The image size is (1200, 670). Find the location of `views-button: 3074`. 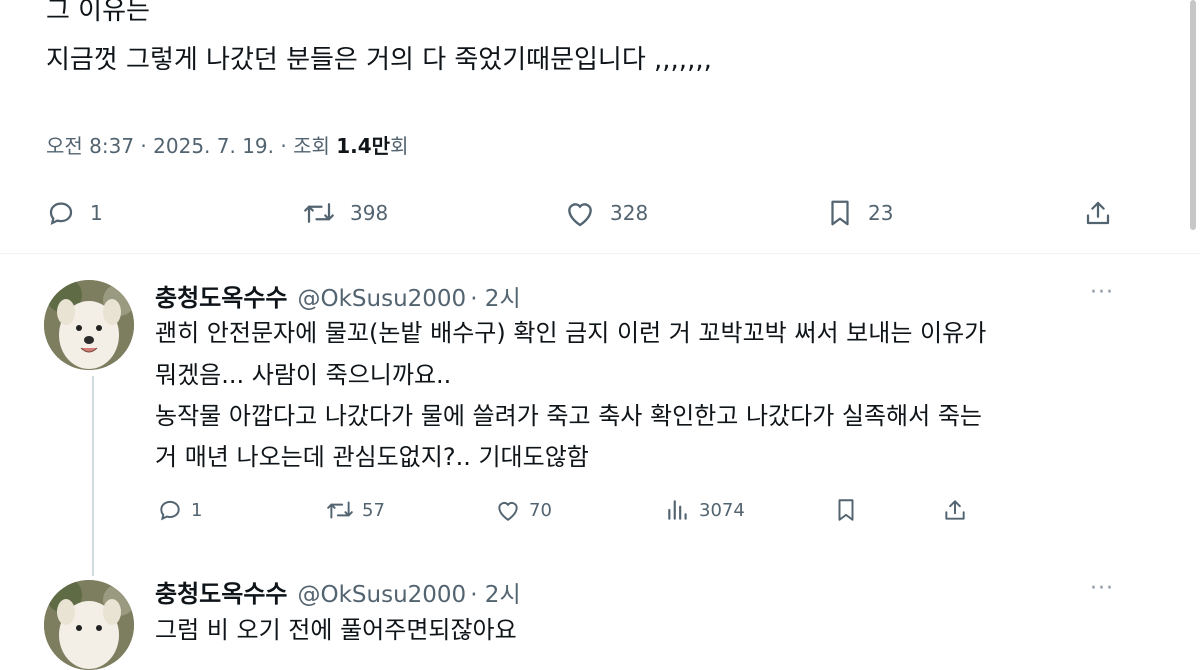

views-button: 3074 is located at coordinates (705, 510).